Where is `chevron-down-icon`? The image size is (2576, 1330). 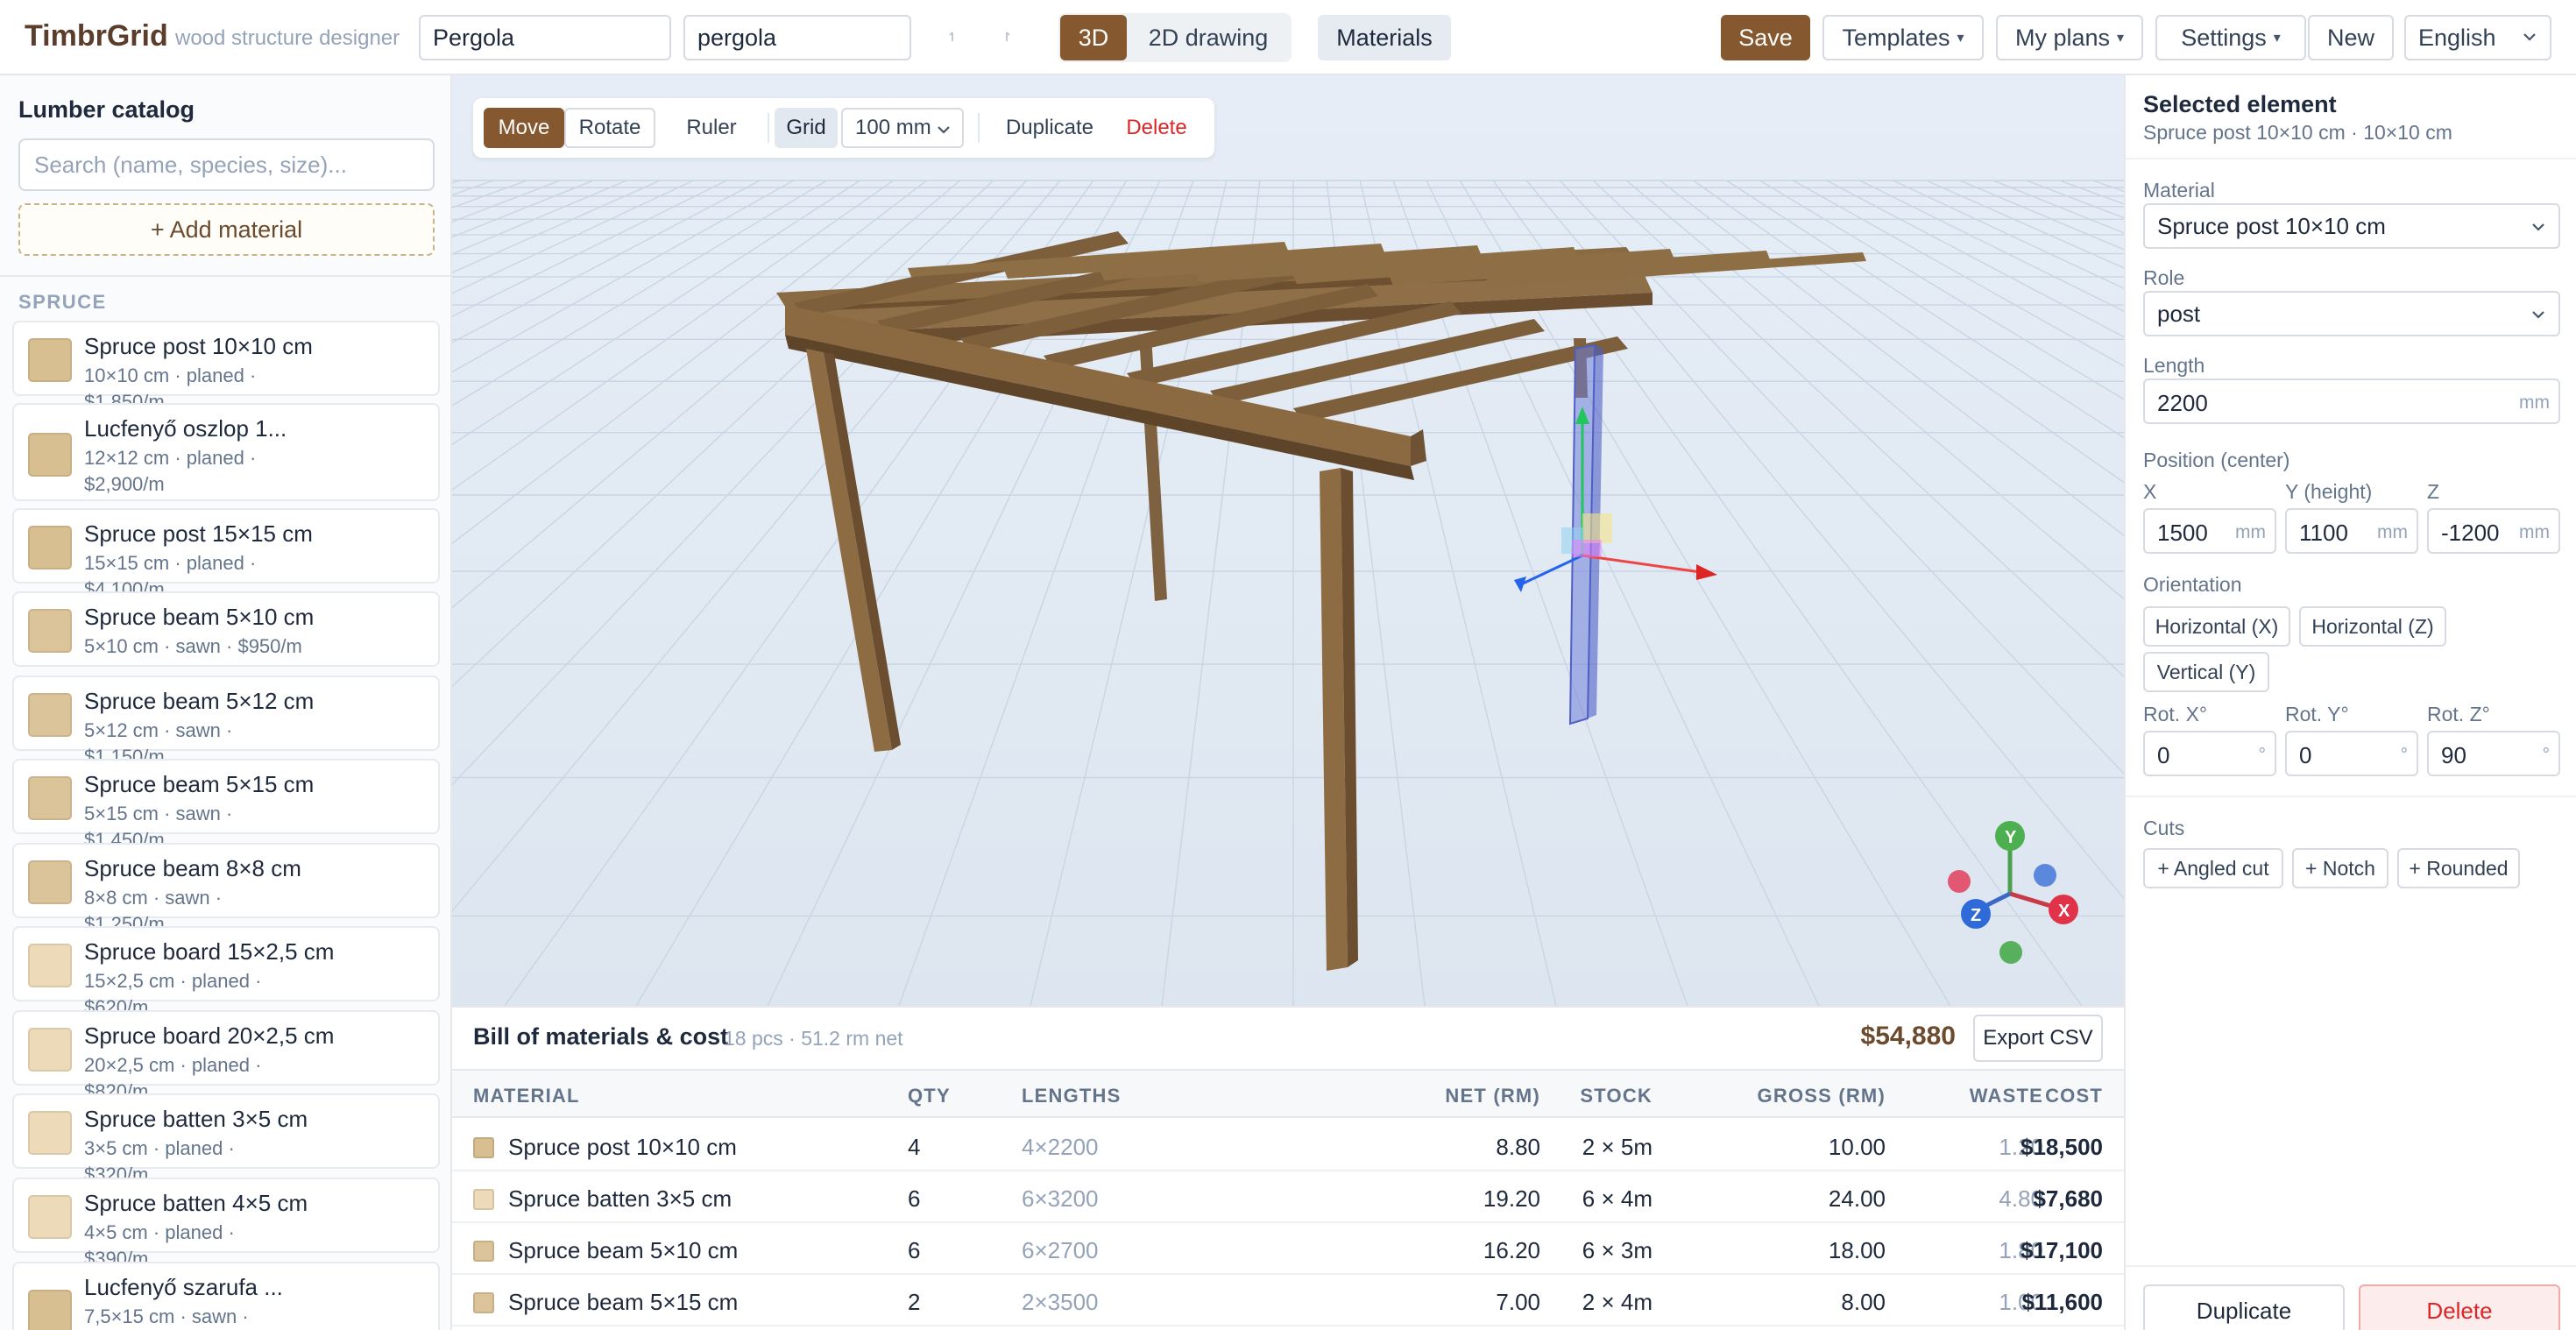
chevron-down-icon is located at coordinates (2538, 315).